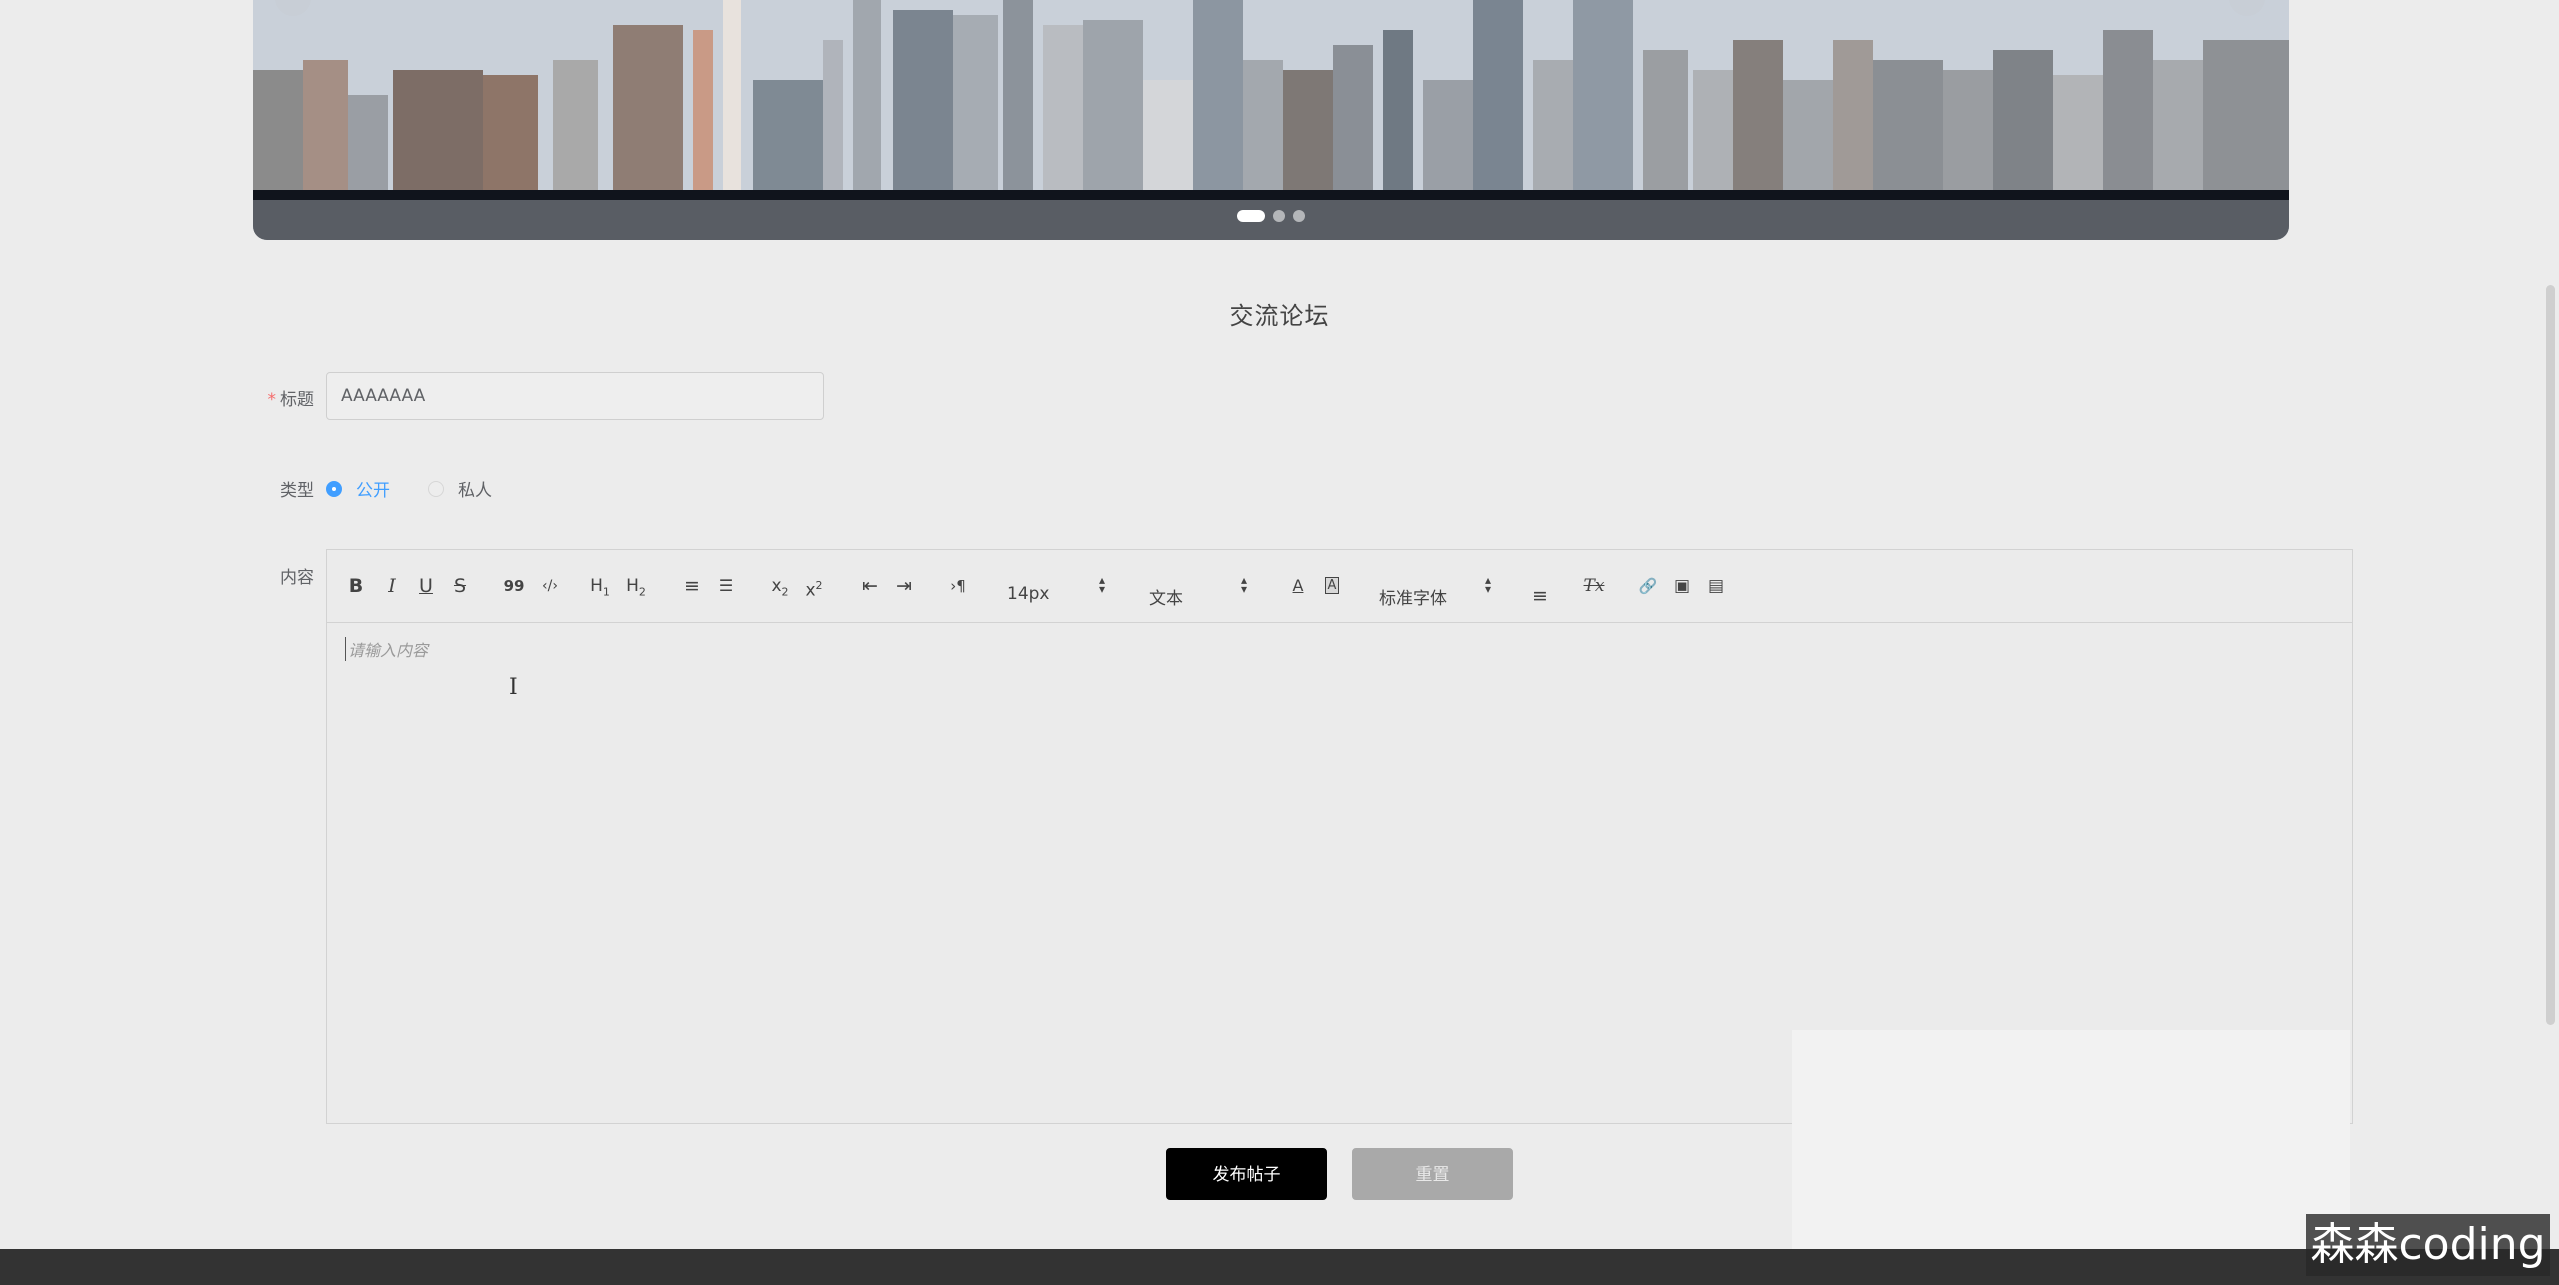 This screenshot has height=1285, width=2559. I want to click on video-button: ▤, so click(1716, 586).